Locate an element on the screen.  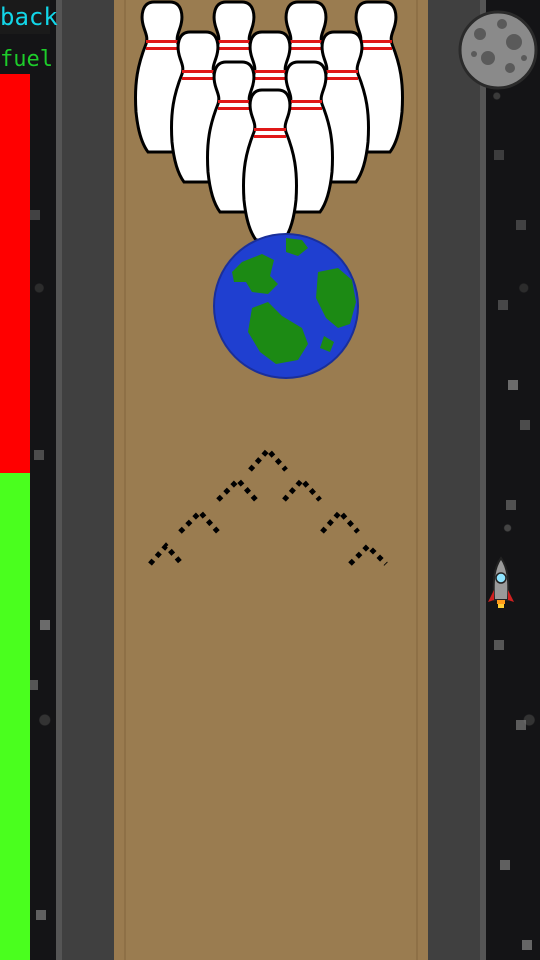
rocket-icon is located at coordinates (501, 584).